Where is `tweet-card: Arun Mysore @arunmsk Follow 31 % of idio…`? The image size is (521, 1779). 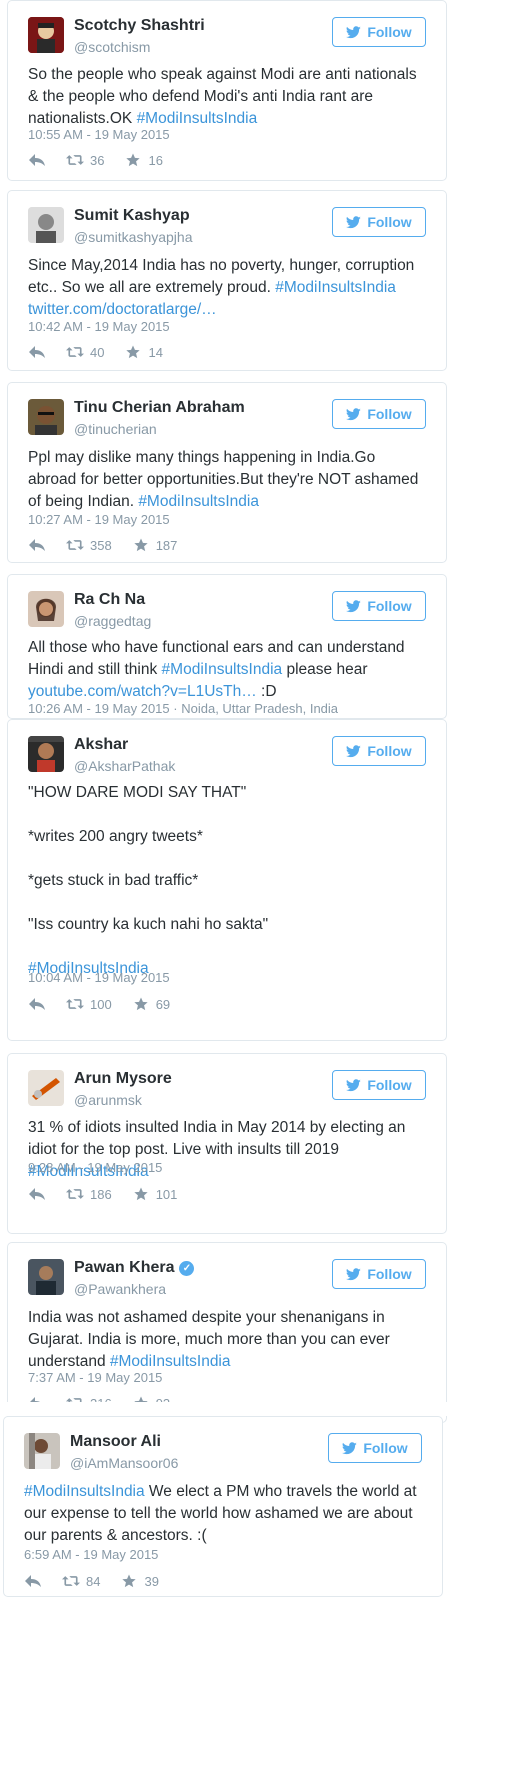
tweet-card: Arun Mysore @arunmsk Follow 31 % of idio… is located at coordinates (227, 1143).